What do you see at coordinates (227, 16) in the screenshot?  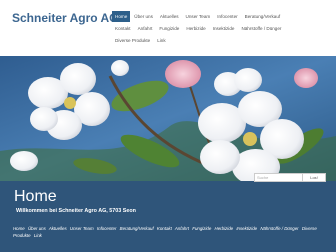 I see `nav-item-infocenter: Infocenter` at bounding box center [227, 16].